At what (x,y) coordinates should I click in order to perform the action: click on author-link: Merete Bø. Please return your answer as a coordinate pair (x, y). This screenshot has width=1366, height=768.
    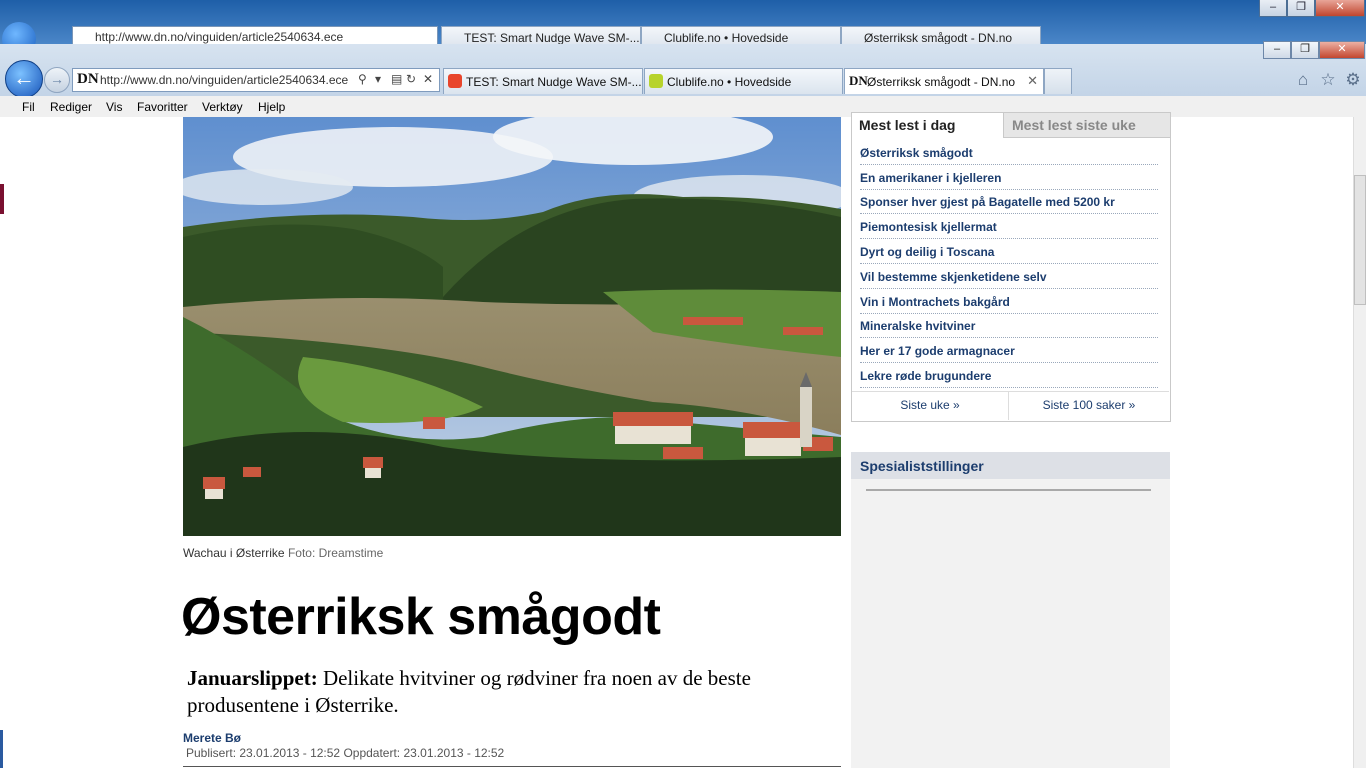
    Looking at the image, I should click on (212, 738).